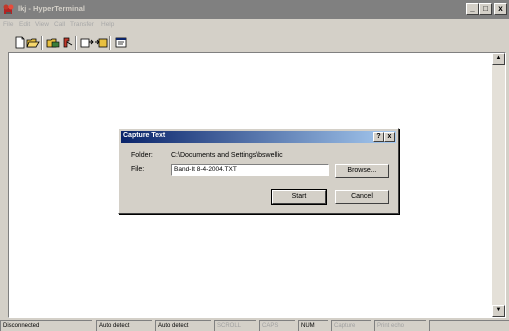 The image size is (509, 331). What do you see at coordinates (498, 59) in the screenshot?
I see `scroll-up-arrow-icon: ▲` at bounding box center [498, 59].